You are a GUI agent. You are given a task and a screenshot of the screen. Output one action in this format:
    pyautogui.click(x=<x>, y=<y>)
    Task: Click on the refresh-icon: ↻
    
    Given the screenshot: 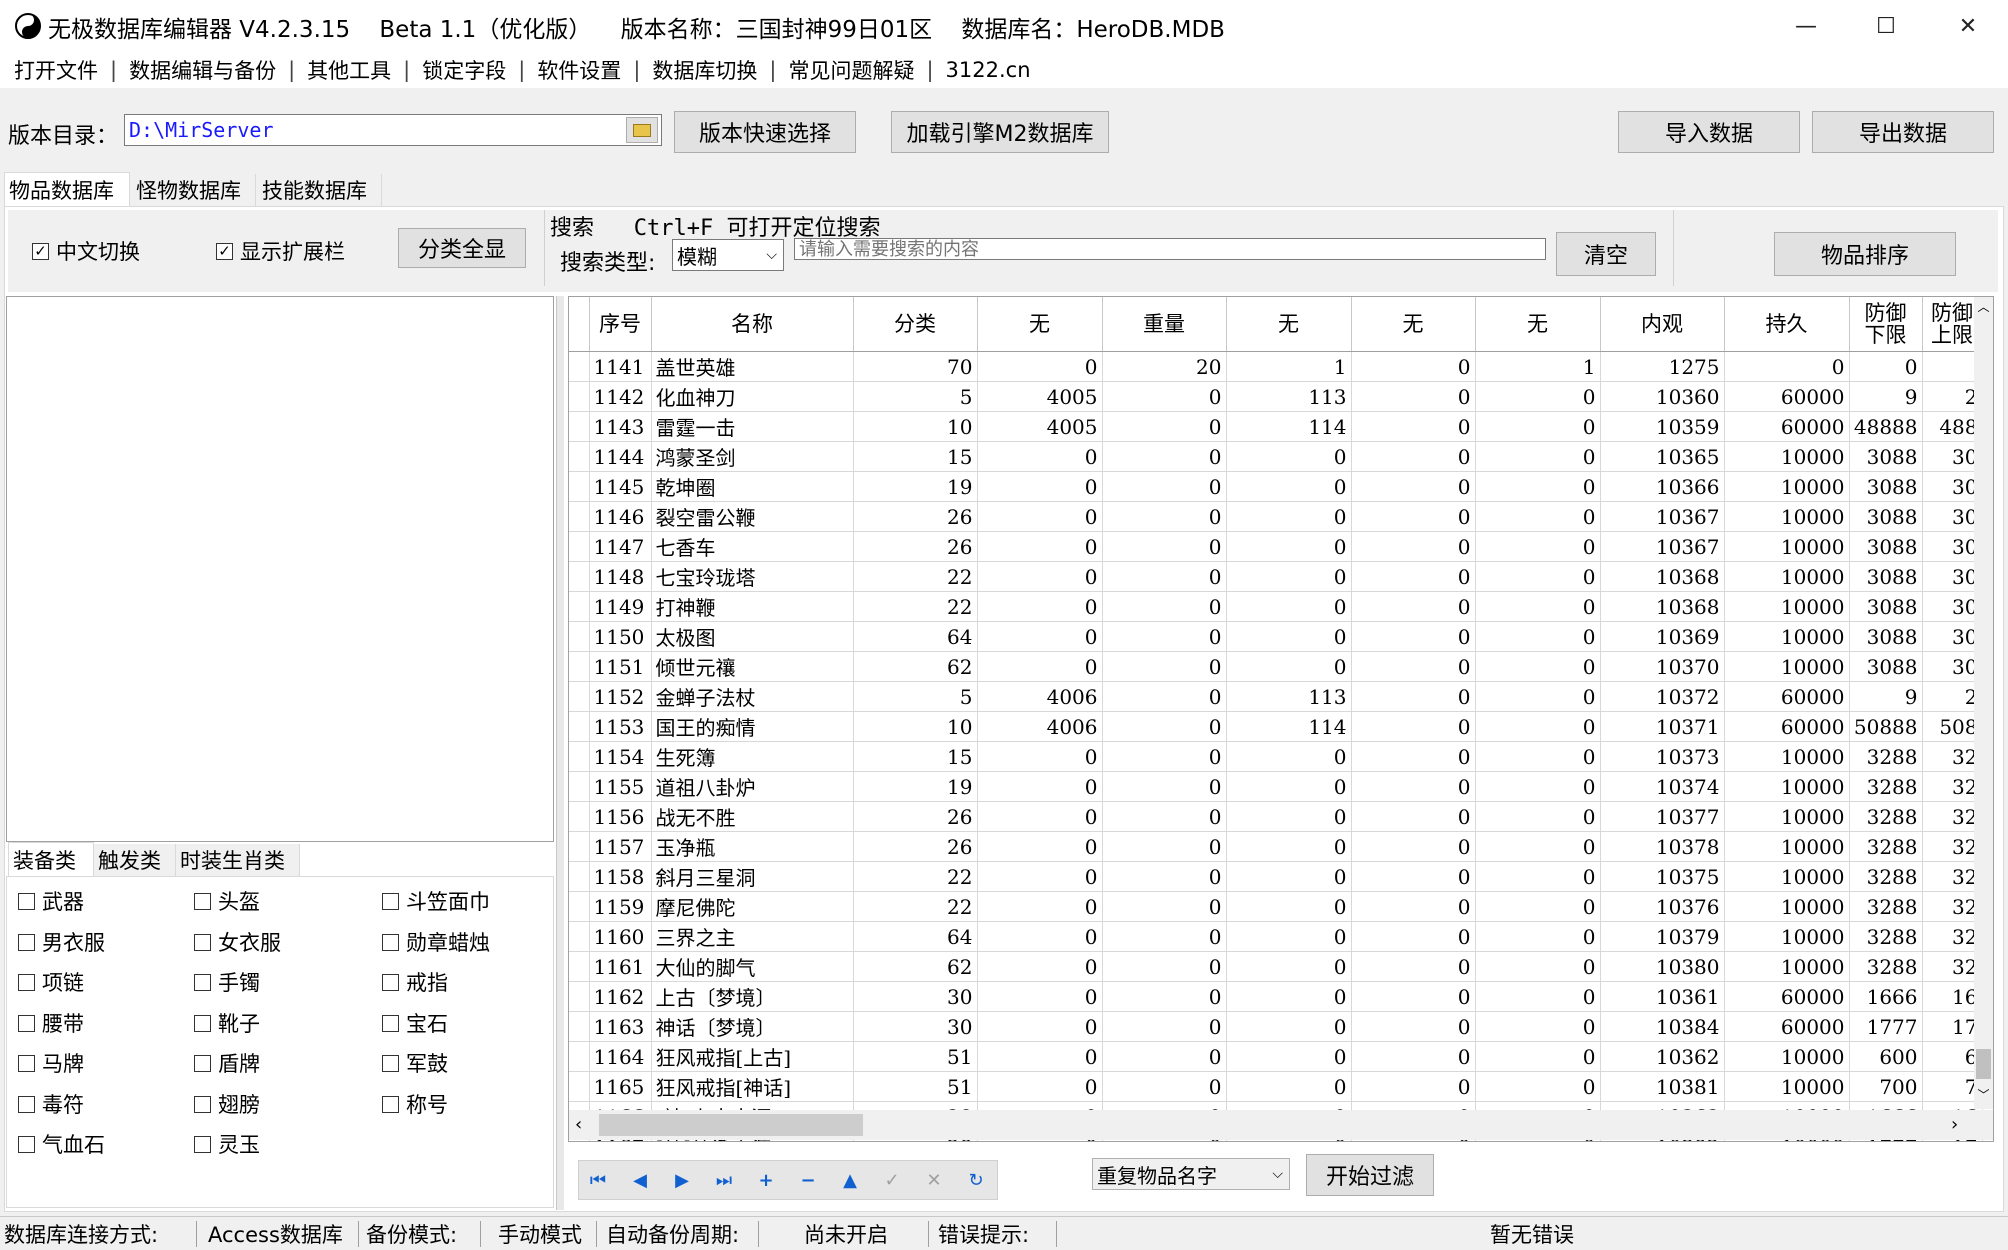 What is the action you would take?
    pyautogui.click(x=976, y=1180)
    